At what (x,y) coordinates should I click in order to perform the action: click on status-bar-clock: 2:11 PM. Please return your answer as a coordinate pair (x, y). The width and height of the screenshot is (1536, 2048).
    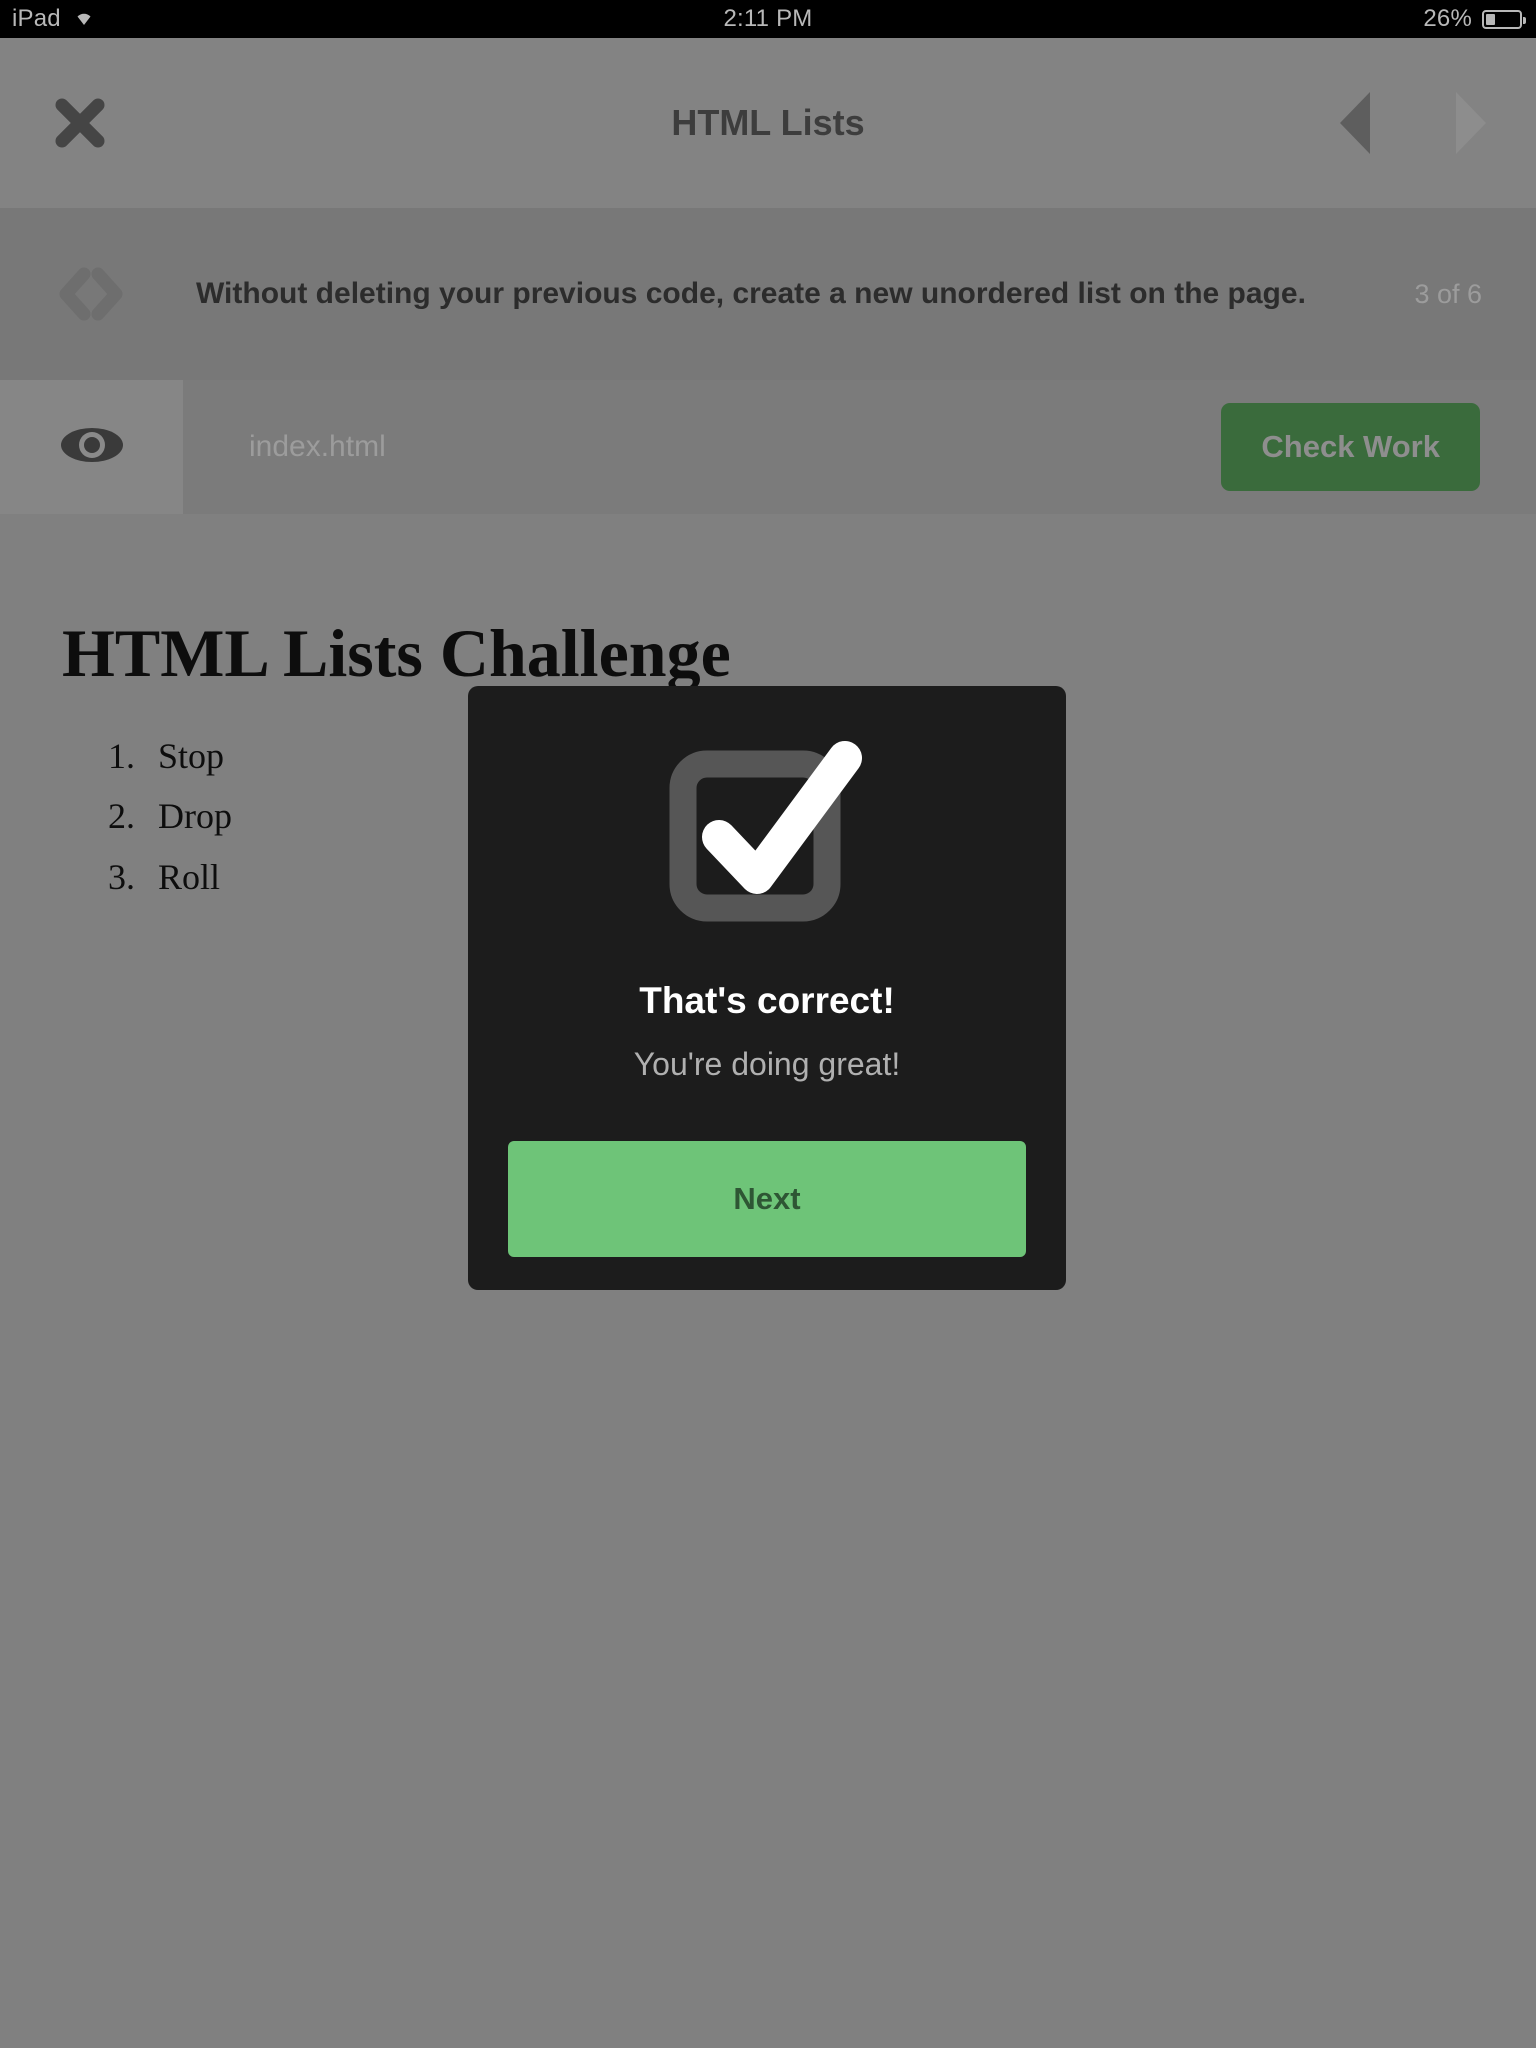
    Looking at the image, I should click on (768, 18).